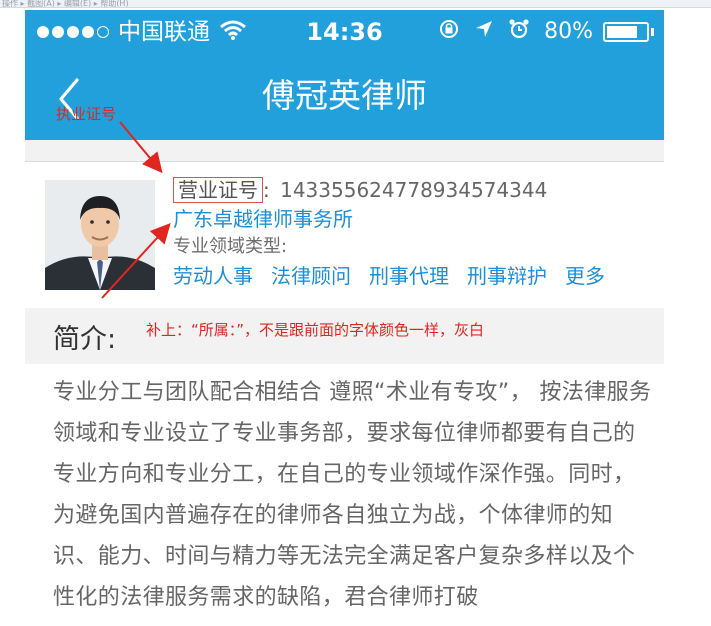 This screenshot has height=626, width=711. I want to click on battery-percentage: 80%, so click(568, 31).